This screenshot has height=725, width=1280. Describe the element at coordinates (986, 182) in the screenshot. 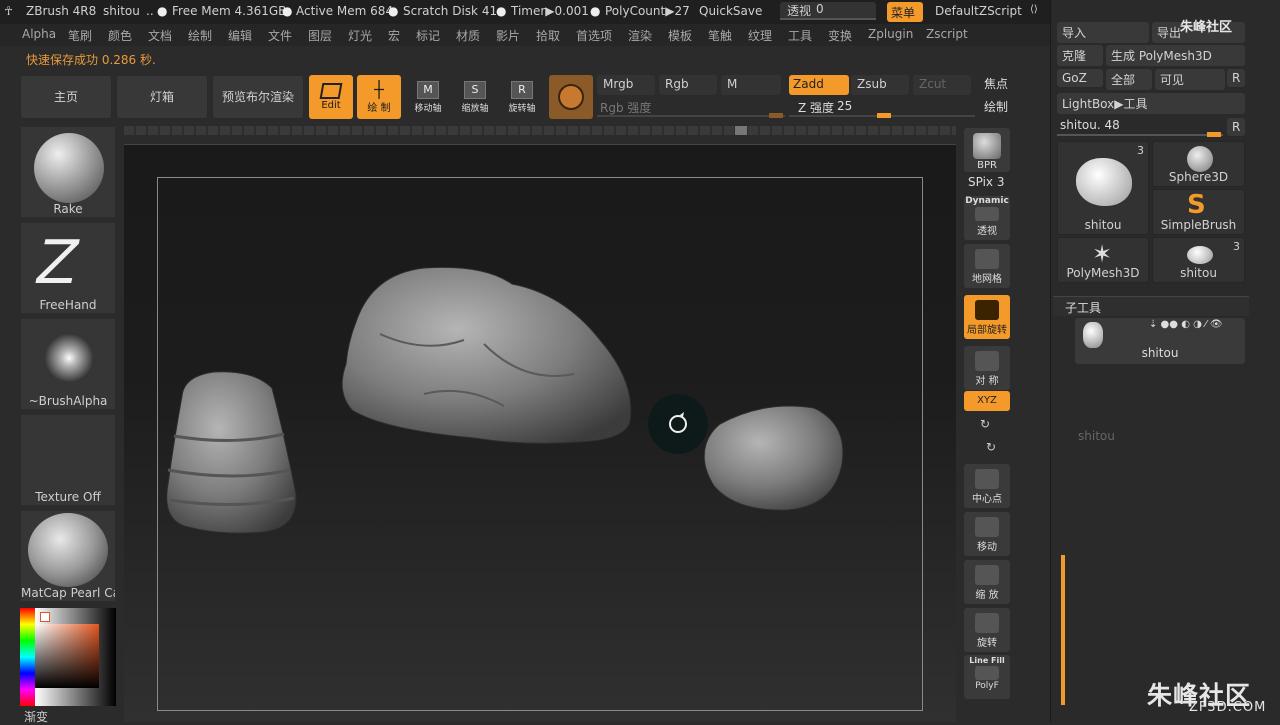

I see `spix-label: SPix 3` at that location.